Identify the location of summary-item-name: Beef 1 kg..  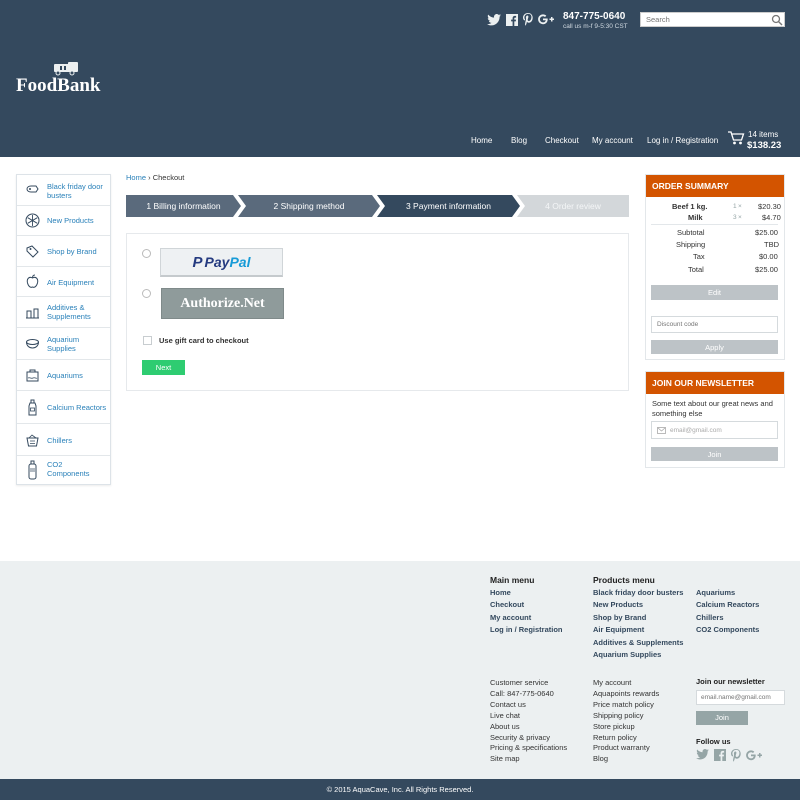
(690, 206).